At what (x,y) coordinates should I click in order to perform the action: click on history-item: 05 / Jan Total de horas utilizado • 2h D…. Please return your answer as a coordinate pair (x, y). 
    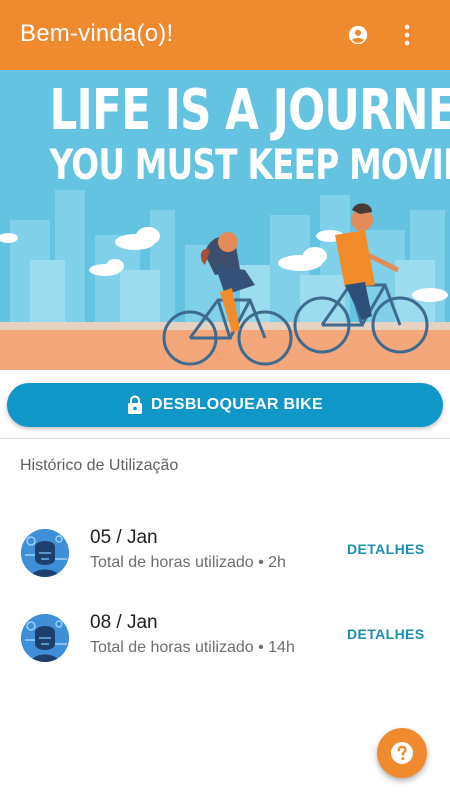
    Looking at the image, I should click on (225, 553).